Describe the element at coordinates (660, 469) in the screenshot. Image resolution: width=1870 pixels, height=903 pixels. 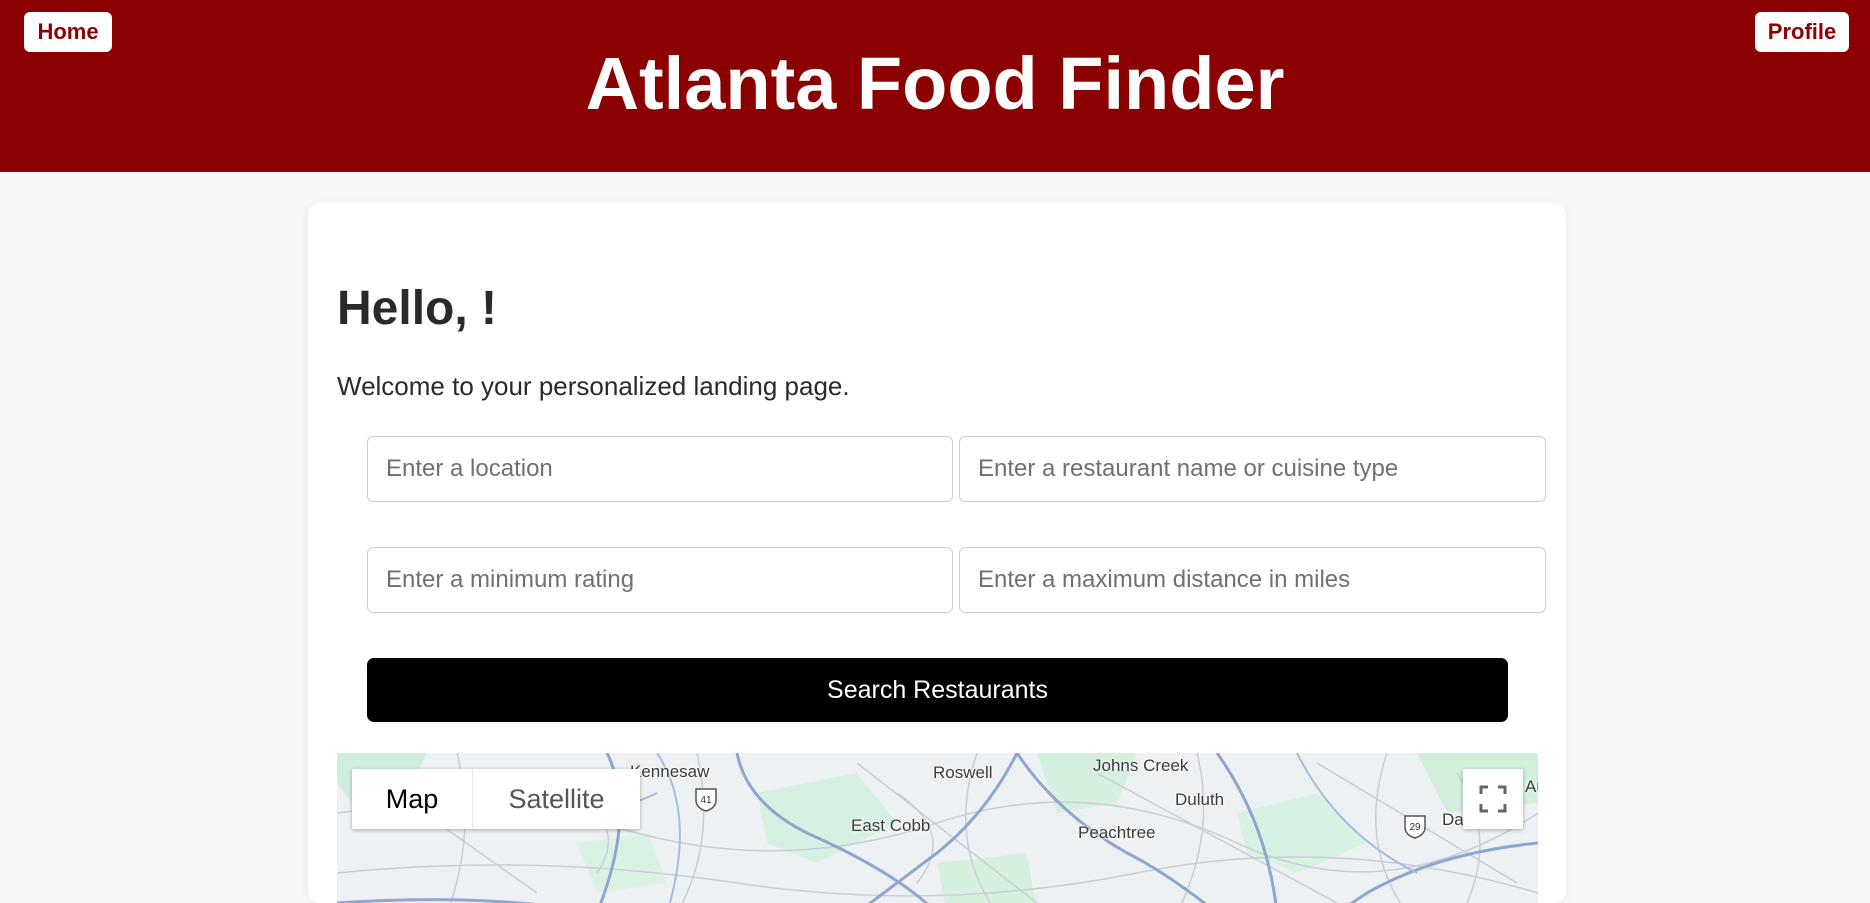
I see `location-input` at that location.